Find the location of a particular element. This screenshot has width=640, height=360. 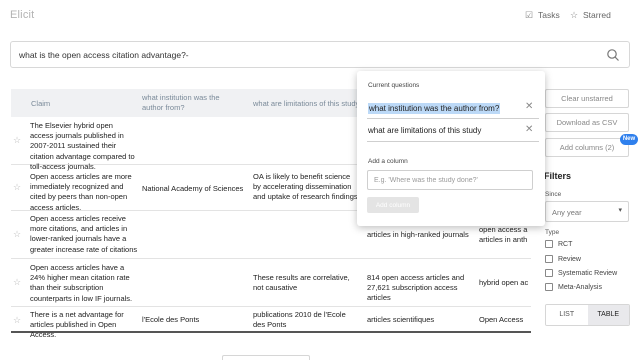

header-limitations: what are limitations of this study is located at coordinates (308, 104).